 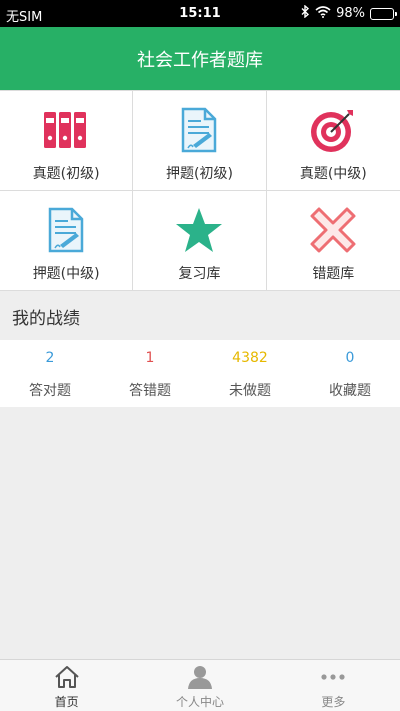 I want to click on grid-item-mistakes: 错题库, so click(x=333, y=241).